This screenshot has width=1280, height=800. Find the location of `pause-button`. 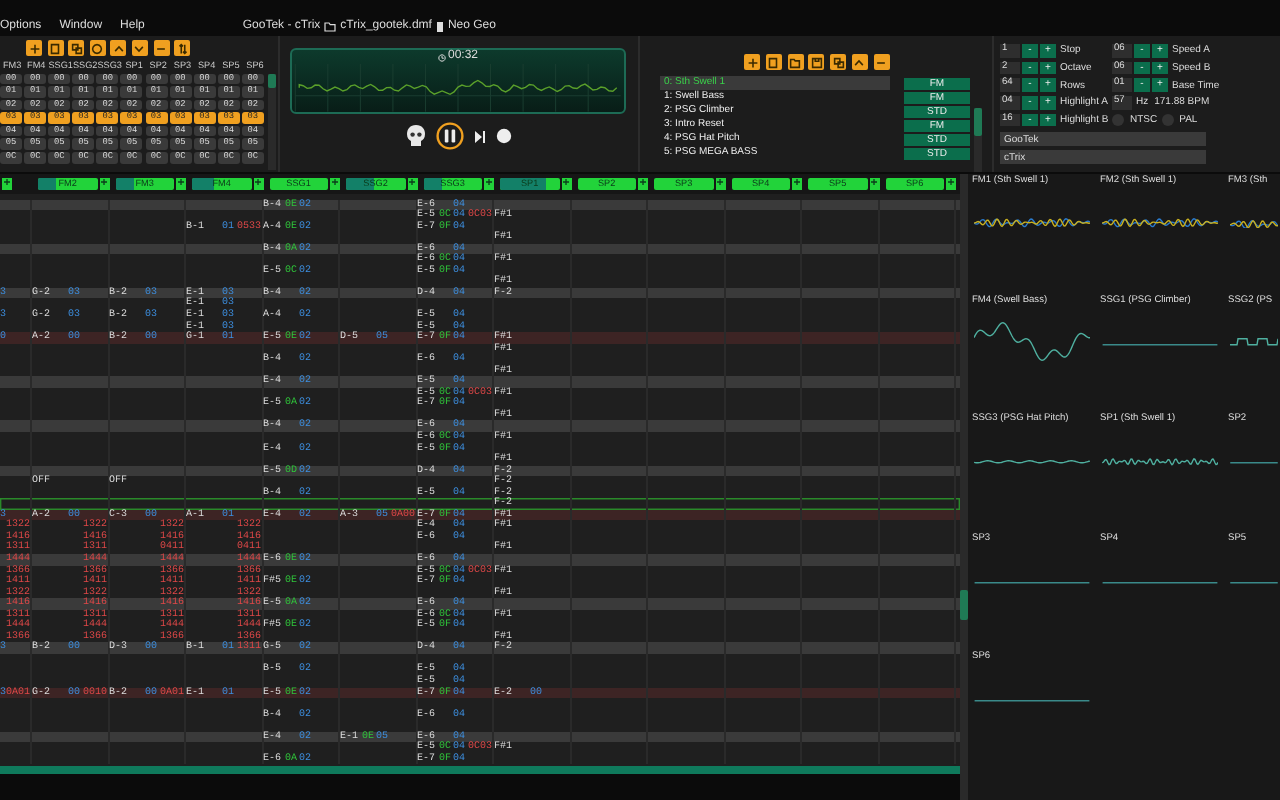

pause-button is located at coordinates (449, 136).